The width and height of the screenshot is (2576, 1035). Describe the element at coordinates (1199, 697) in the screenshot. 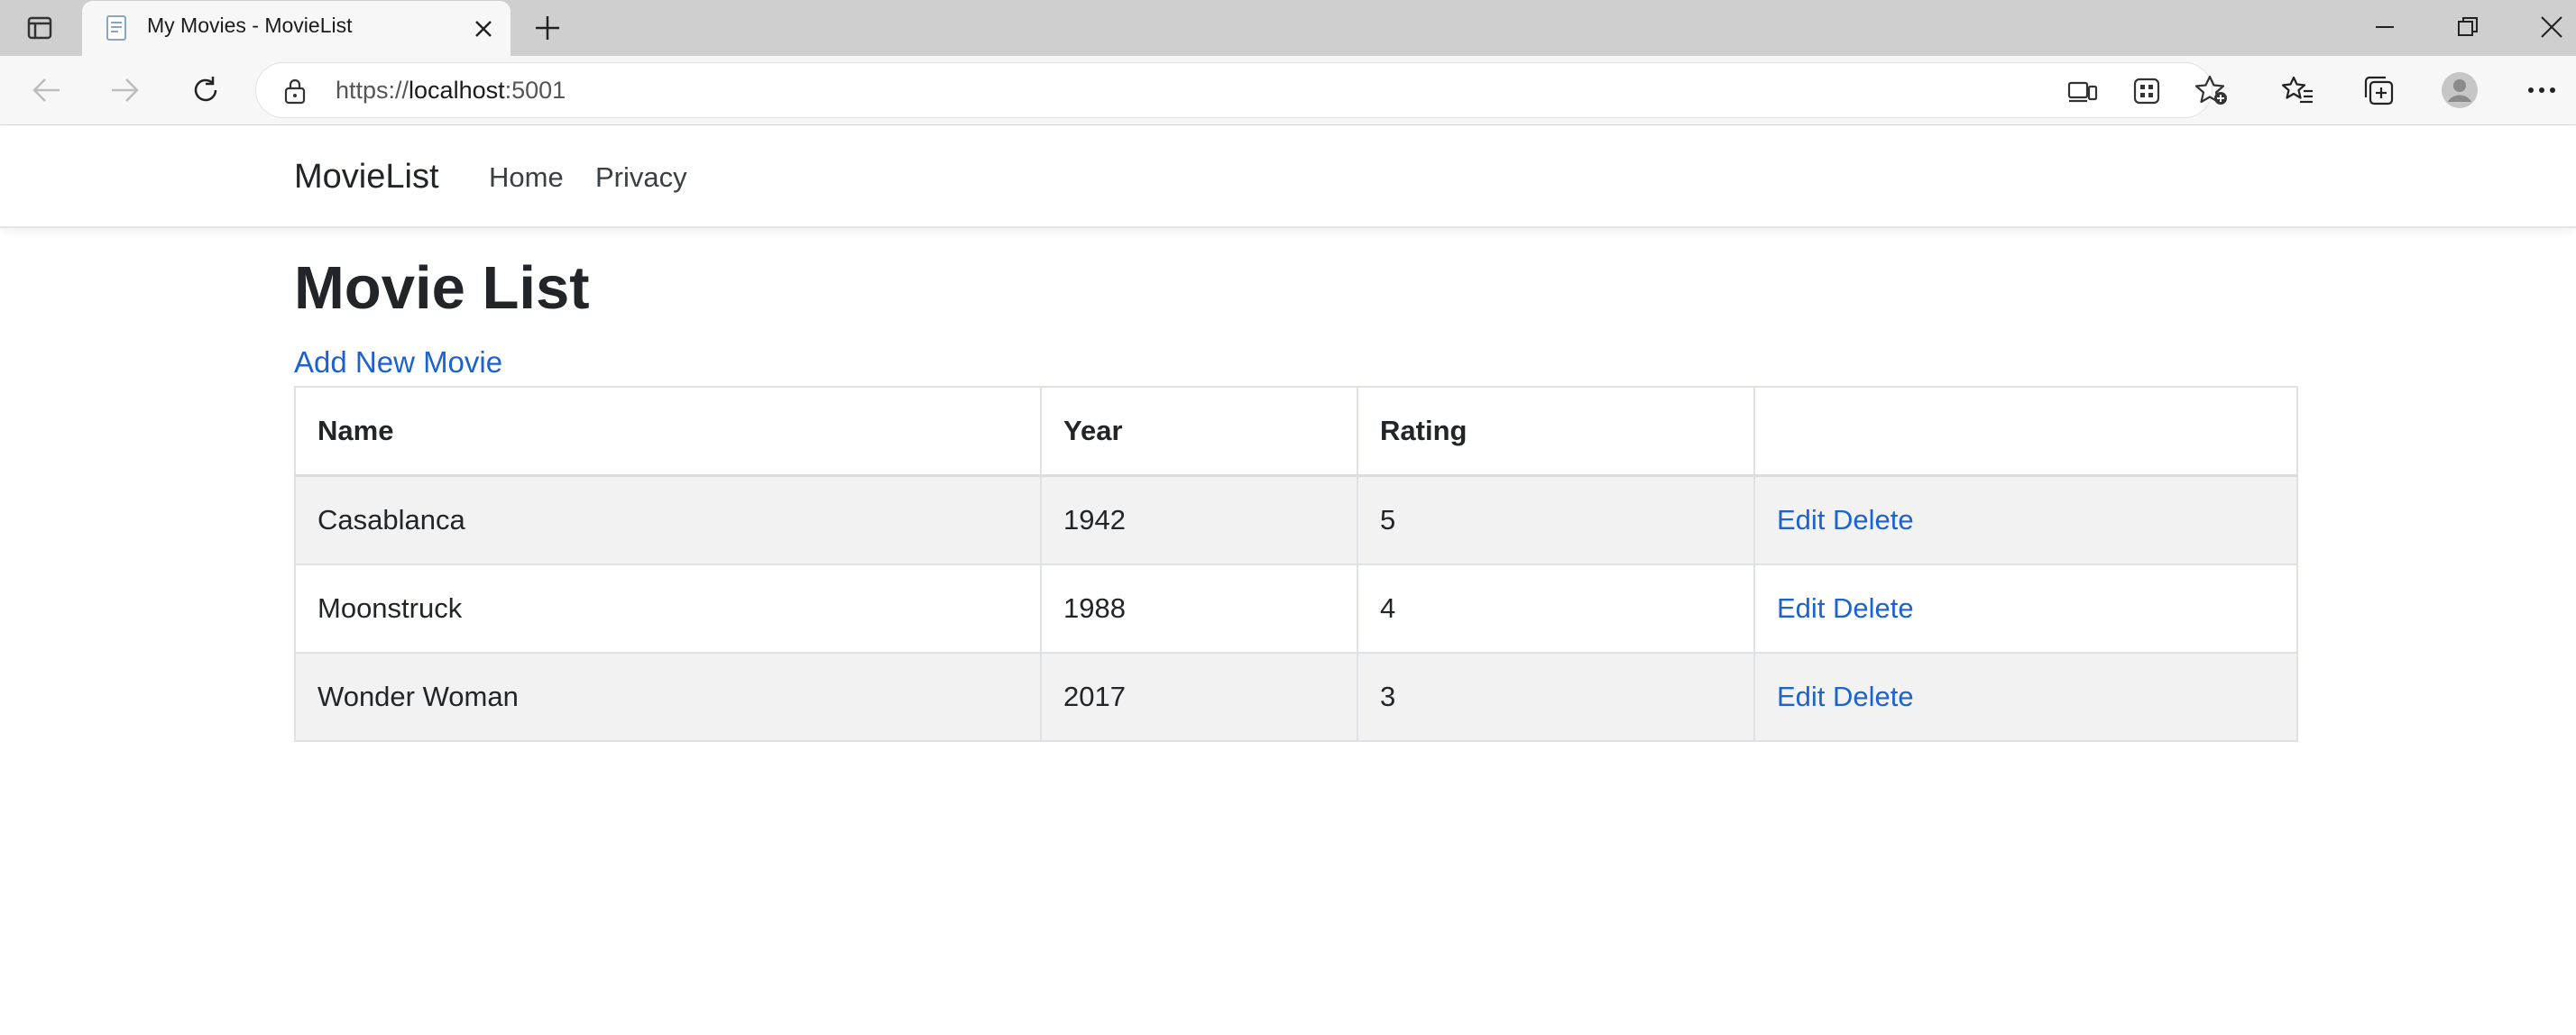

I see `movie-year-cell: 2017` at that location.